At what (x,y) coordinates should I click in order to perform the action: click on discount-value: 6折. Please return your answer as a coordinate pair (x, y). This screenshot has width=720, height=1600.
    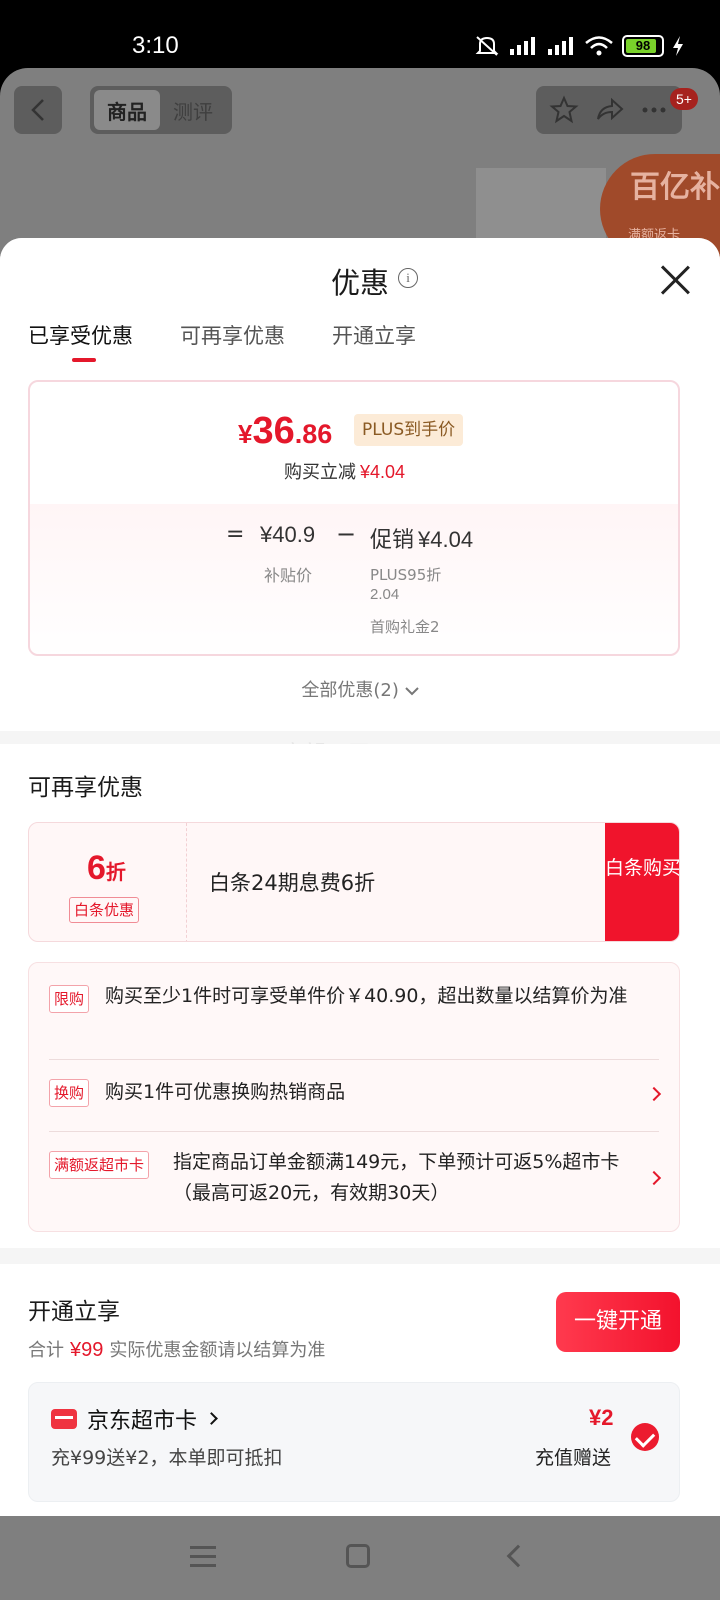
    Looking at the image, I should click on (106, 868).